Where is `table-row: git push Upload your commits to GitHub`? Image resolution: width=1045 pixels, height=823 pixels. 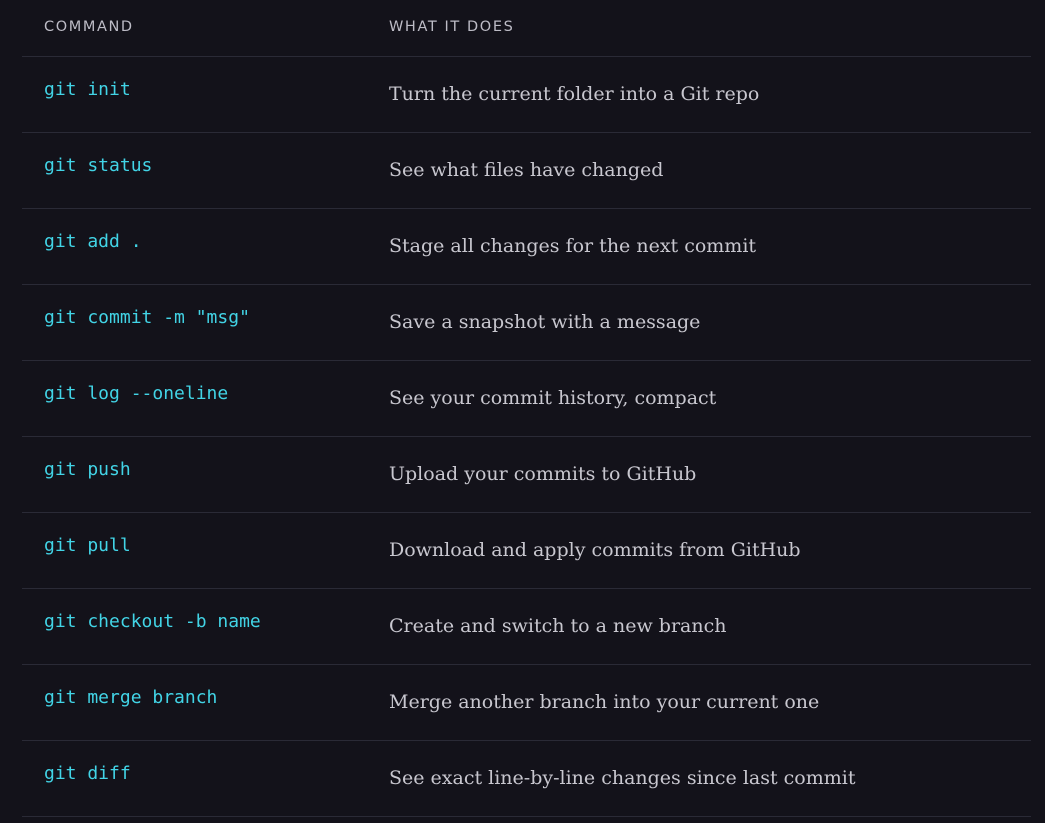 table-row: git push Upload your commits to GitHub is located at coordinates (526, 475).